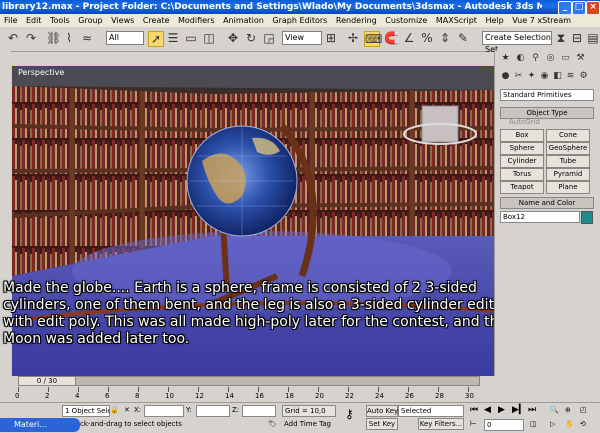 The image size is (600, 433). What do you see at coordinates (127, 410) in the screenshot?
I see `relative-absolute-icon: ✕` at bounding box center [127, 410].